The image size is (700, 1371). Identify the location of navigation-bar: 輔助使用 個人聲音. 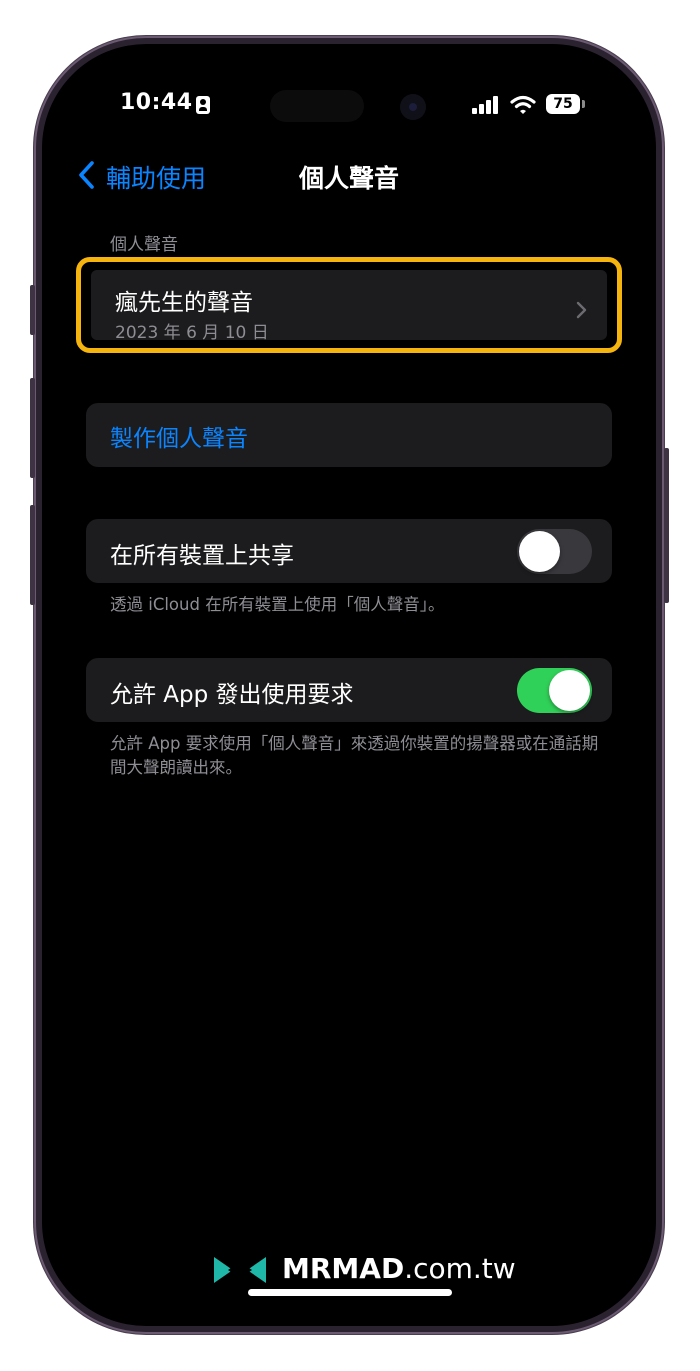
(349, 174).